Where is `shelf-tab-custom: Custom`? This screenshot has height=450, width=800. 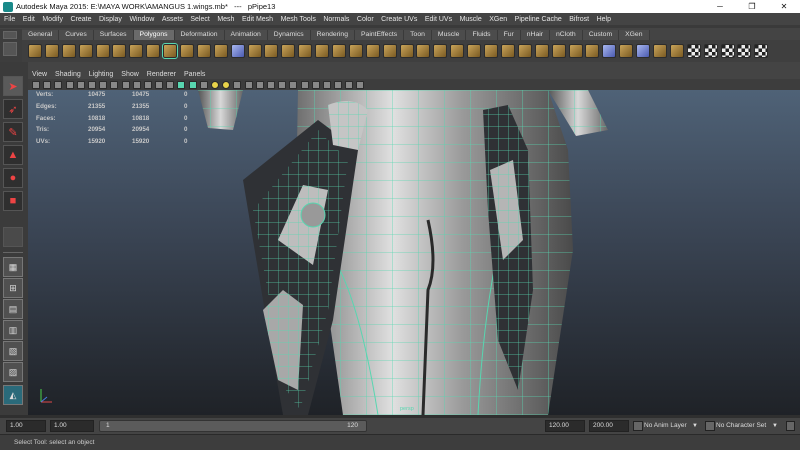 shelf-tab-custom: Custom is located at coordinates (601, 35).